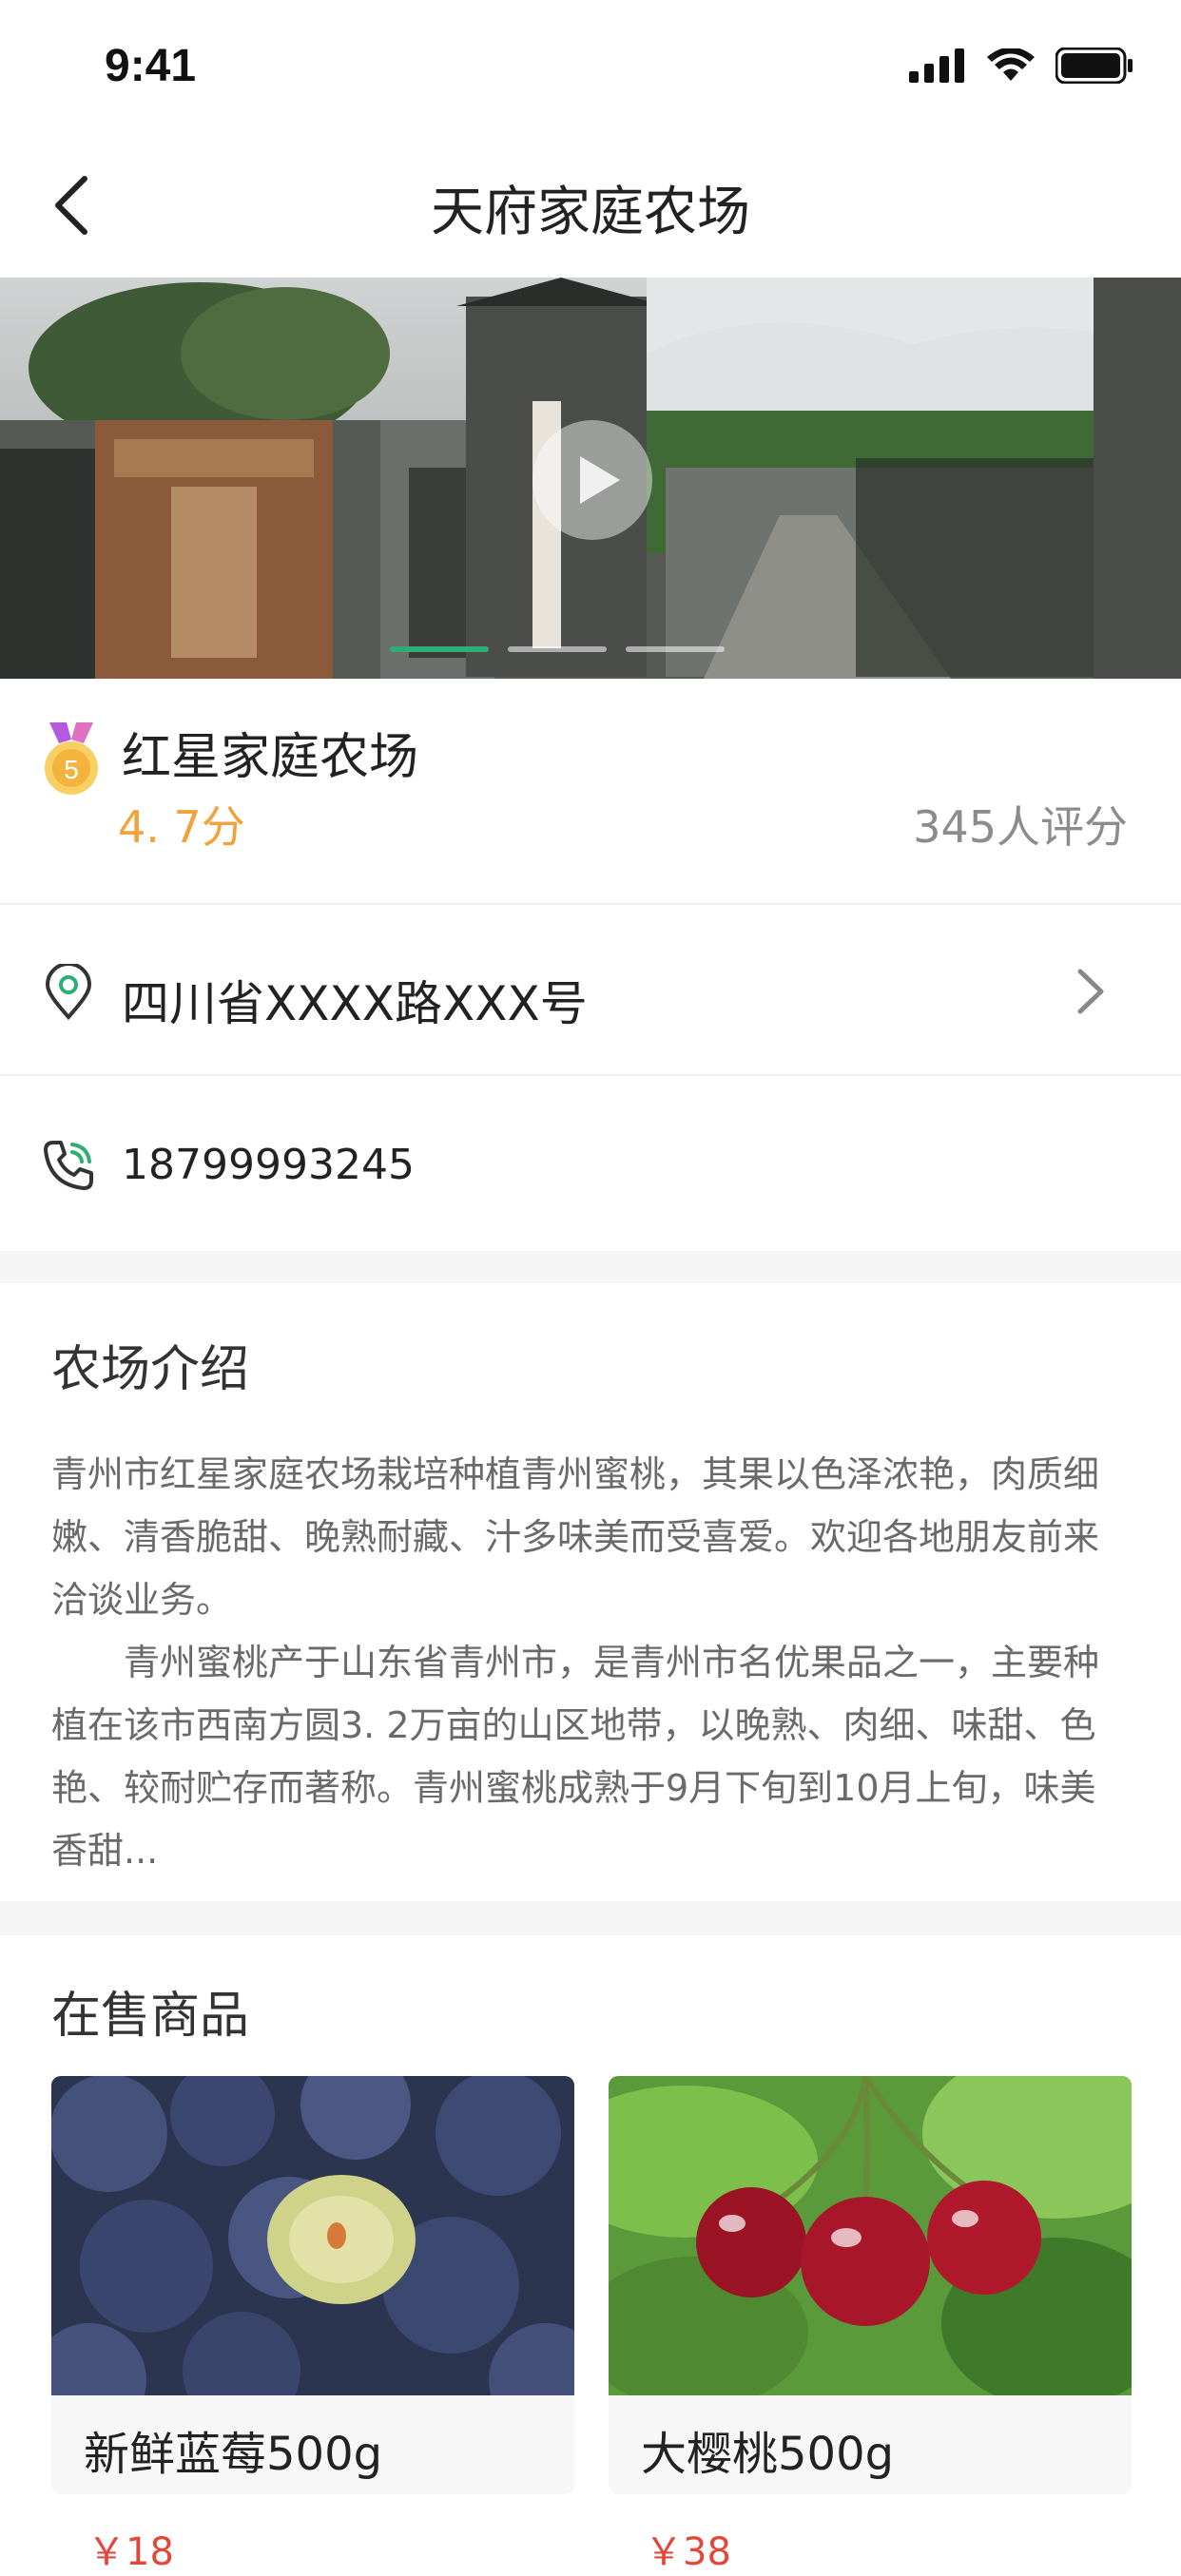  I want to click on phone-number: 18799993245, so click(268, 1165).